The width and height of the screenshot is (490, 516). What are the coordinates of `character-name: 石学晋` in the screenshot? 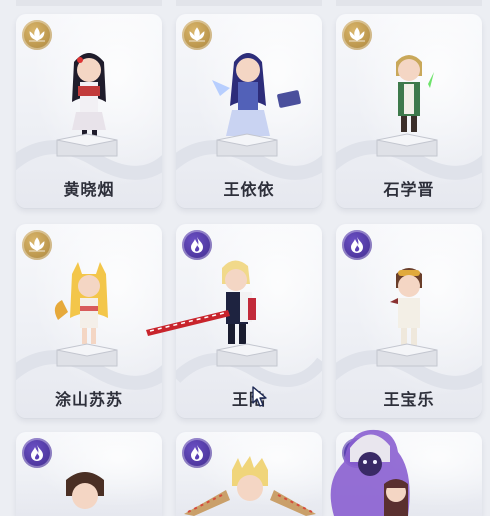 It's located at (409, 189).